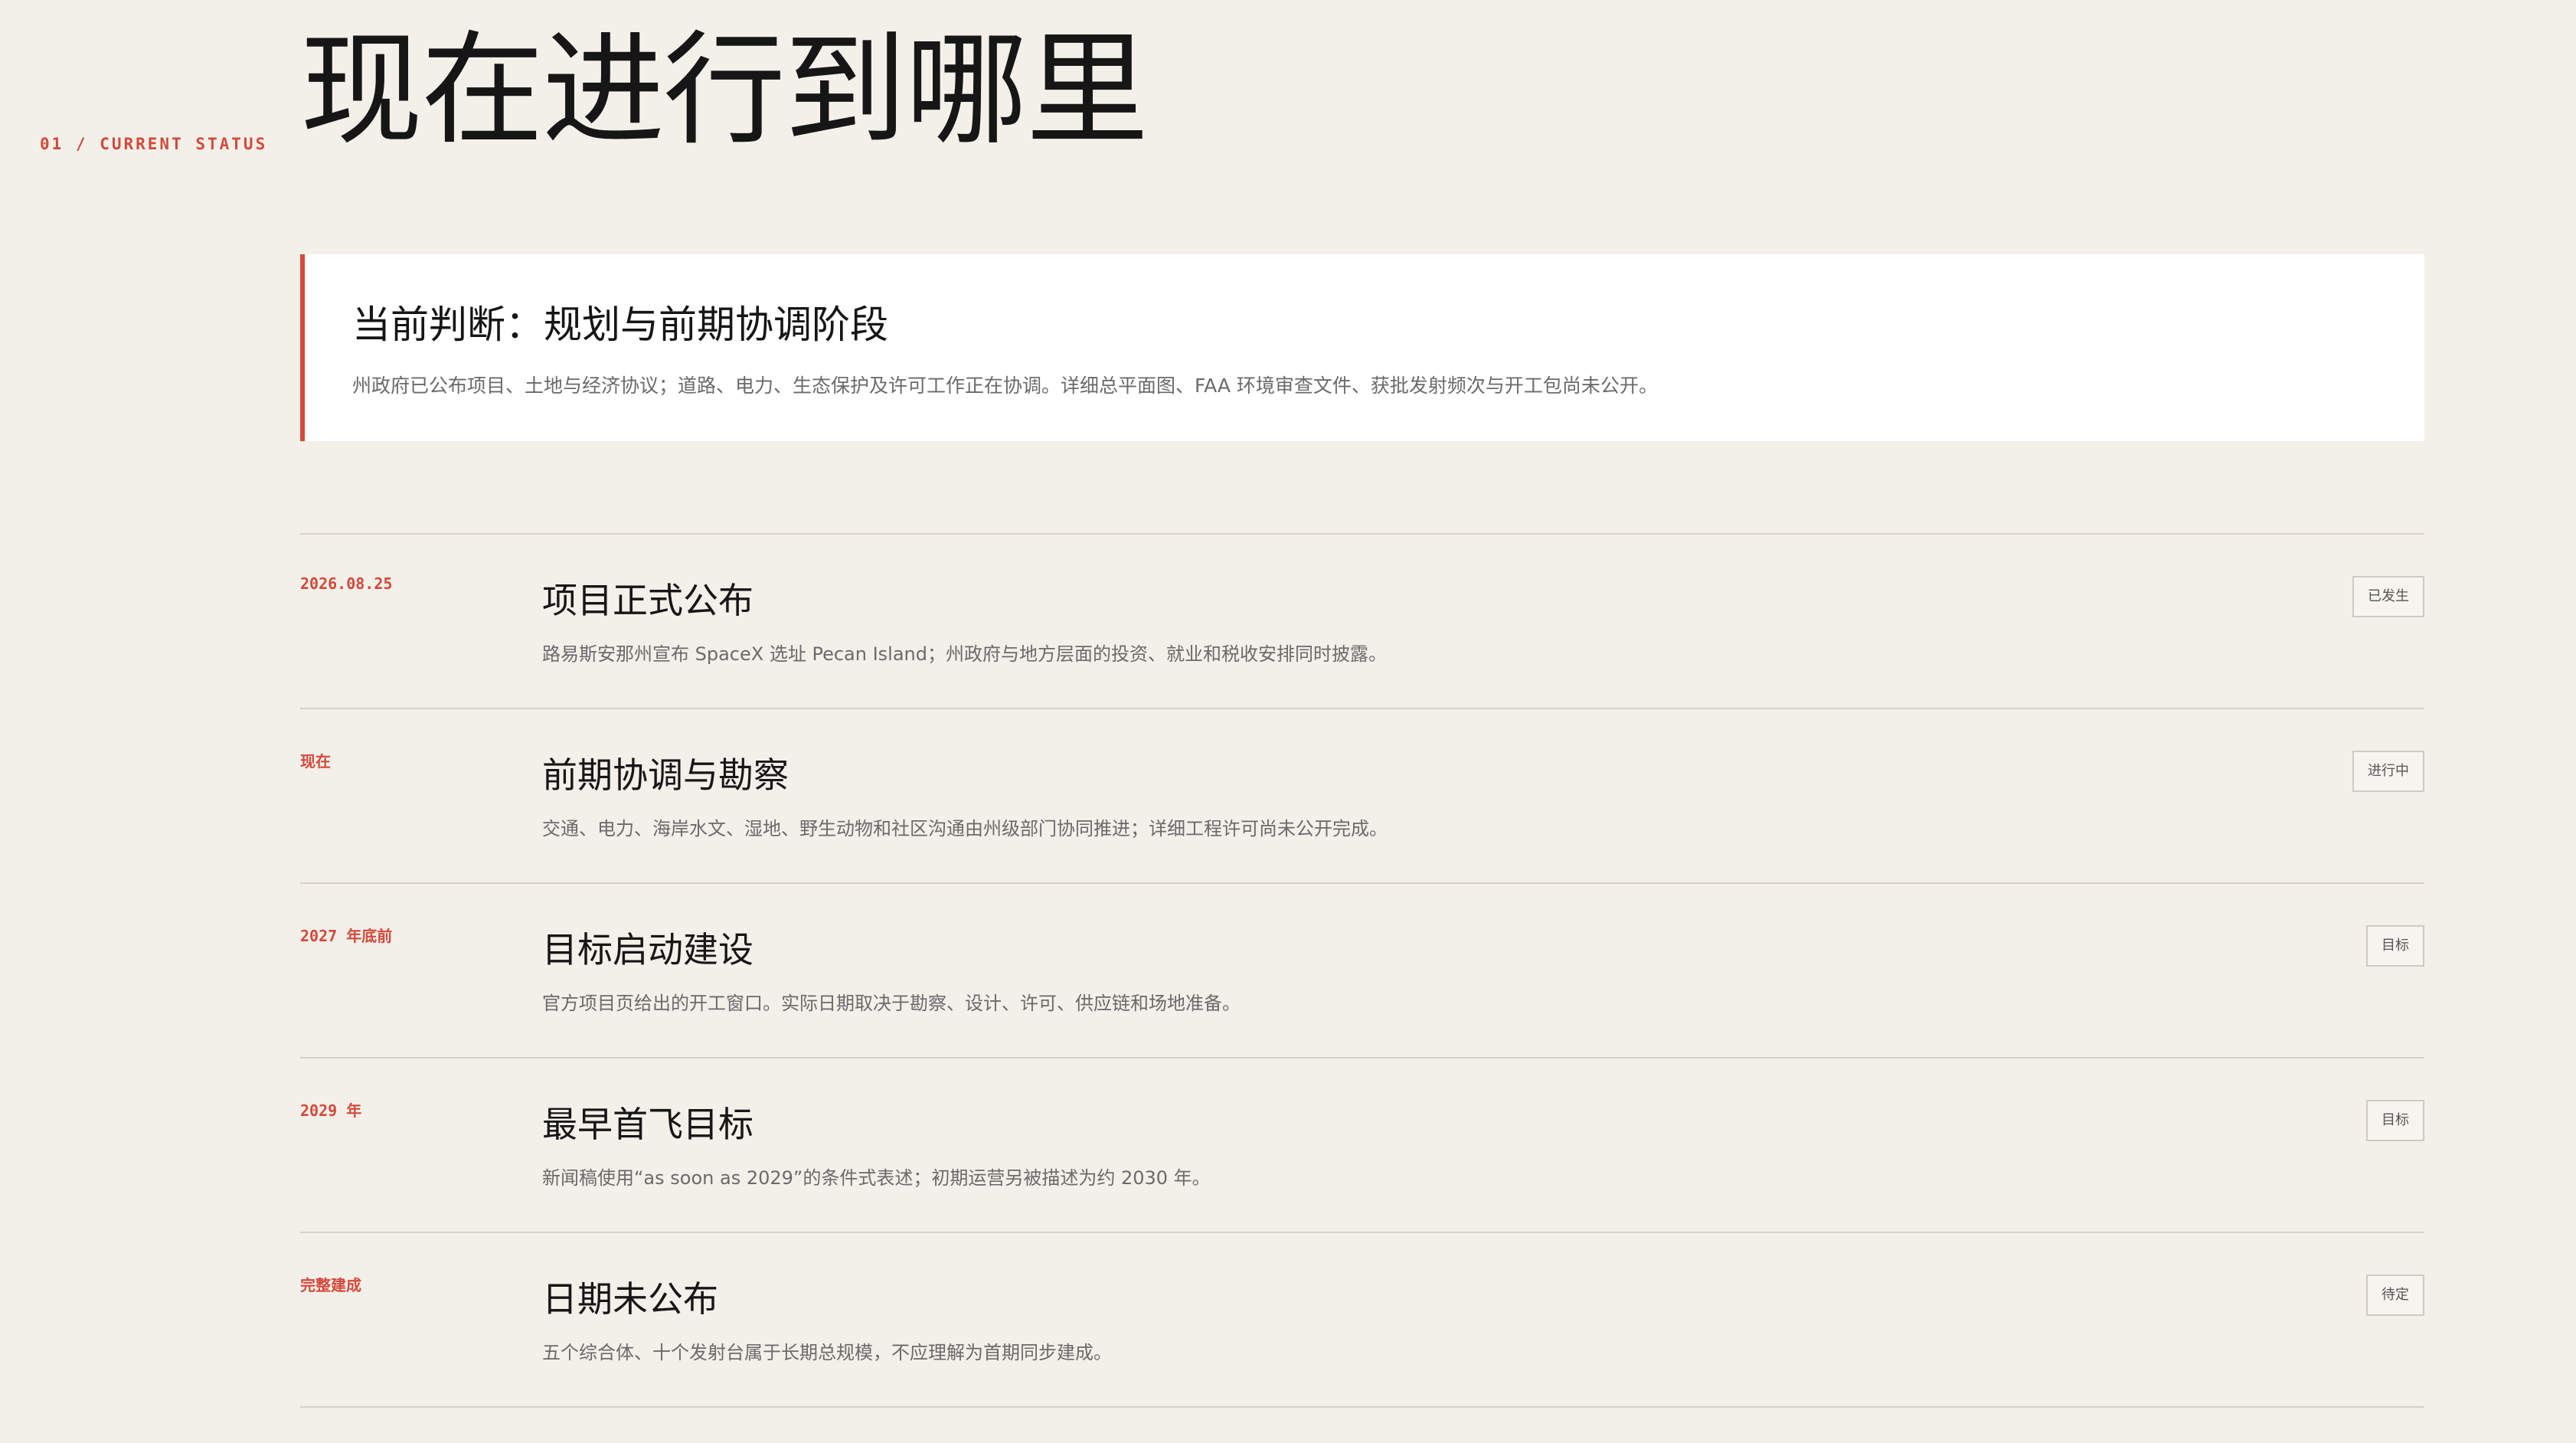 The width and height of the screenshot is (2576, 1443). What do you see at coordinates (346, 583) in the screenshot?
I see `timeline-date: 2026.08.25` at bounding box center [346, 583].